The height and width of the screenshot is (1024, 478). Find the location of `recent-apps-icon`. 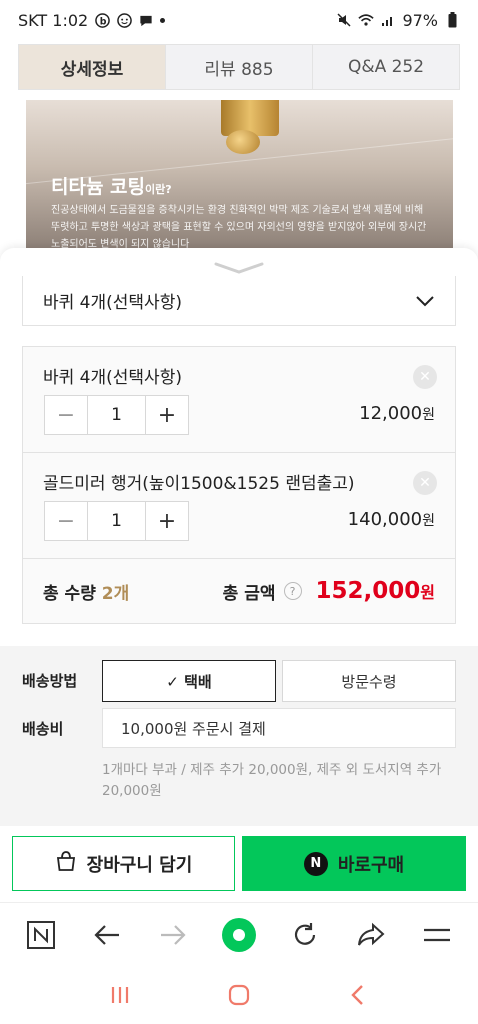

recent-apps-icon is located at coordinates (120, 995).